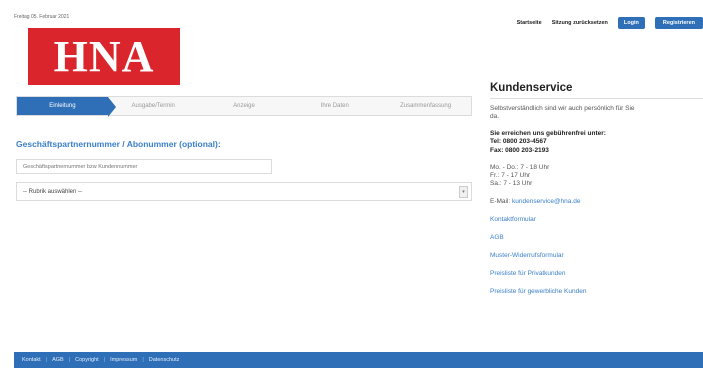 This screenshot has width=703, height=368. I want to click on footer-imprint-link: Impressum, so click(123, 360).